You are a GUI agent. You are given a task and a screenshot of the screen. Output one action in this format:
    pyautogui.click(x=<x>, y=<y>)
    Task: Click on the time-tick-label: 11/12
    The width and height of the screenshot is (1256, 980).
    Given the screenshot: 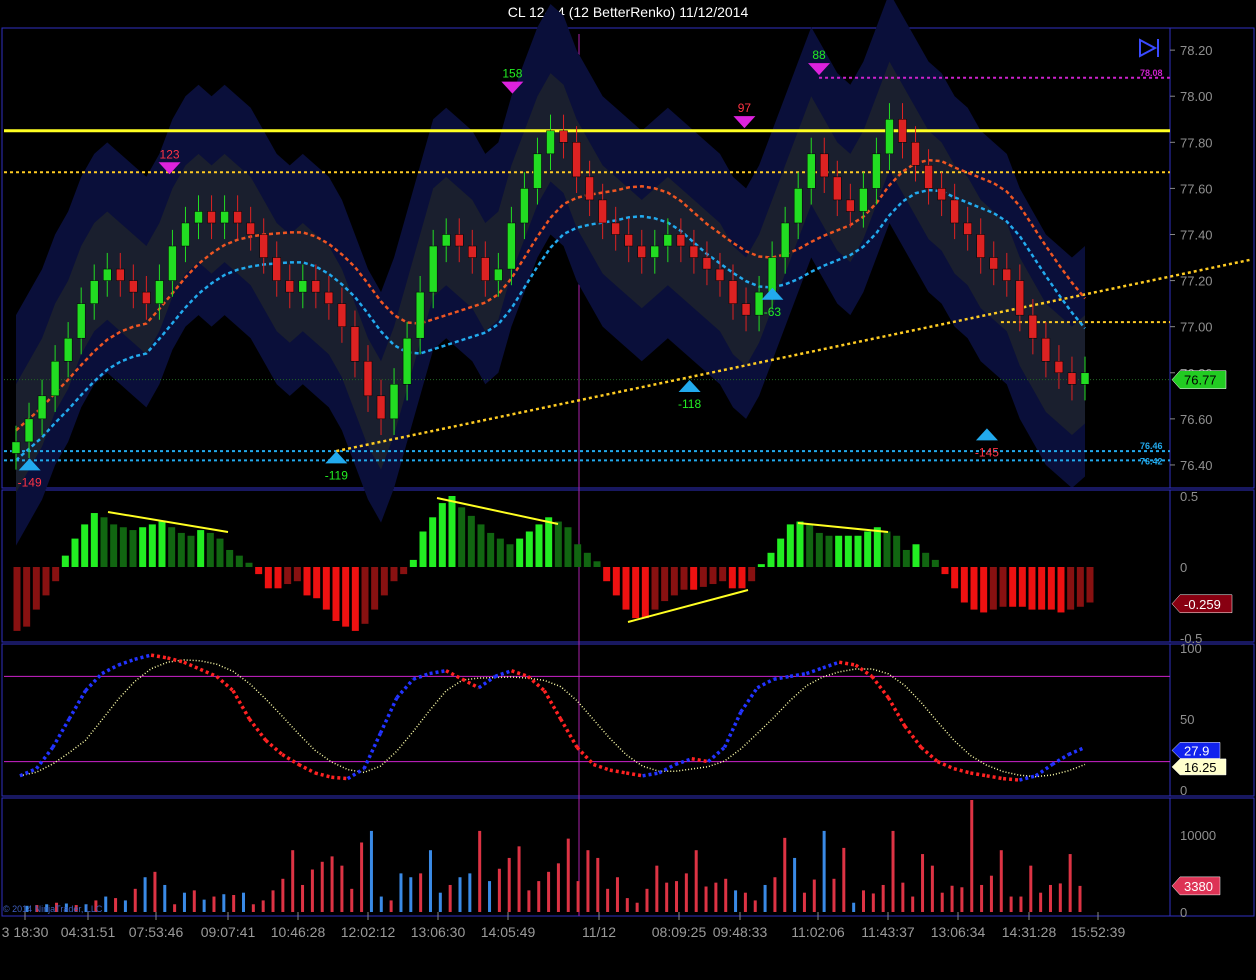 What is the action you would take?
    pyautogui.click(x=599, y=932)
    